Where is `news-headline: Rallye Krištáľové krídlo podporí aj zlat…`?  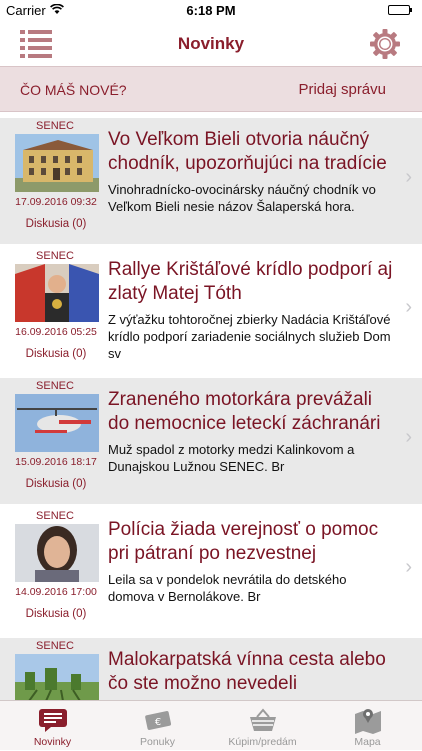
news-headline: Rallye Krištáľové krídlo podporí aj zlat… is located at coordinates (250, 281).